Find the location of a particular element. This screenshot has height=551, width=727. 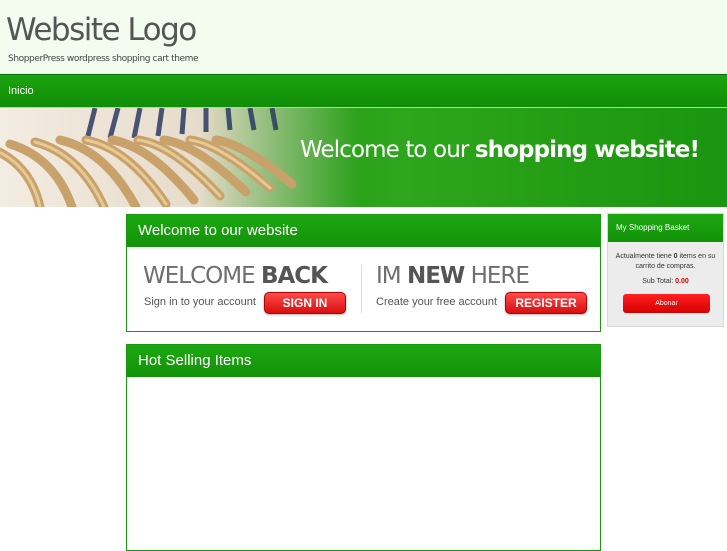

subtotal-value: 0.00 is located at coordinates (682, 281).